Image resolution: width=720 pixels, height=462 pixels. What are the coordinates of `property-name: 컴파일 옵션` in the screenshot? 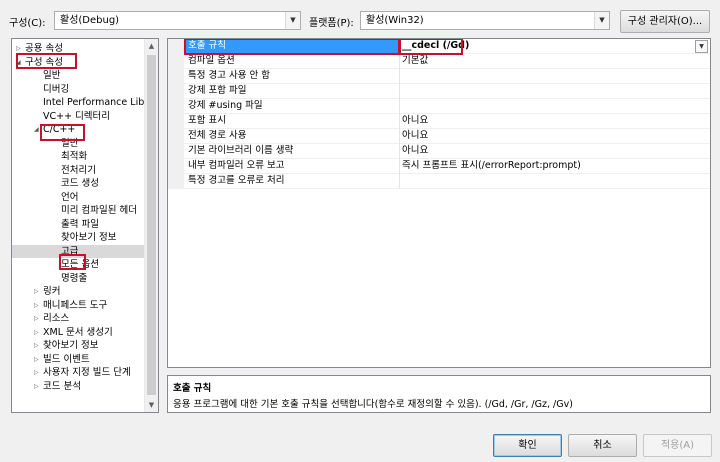 It's located at (211, 60).